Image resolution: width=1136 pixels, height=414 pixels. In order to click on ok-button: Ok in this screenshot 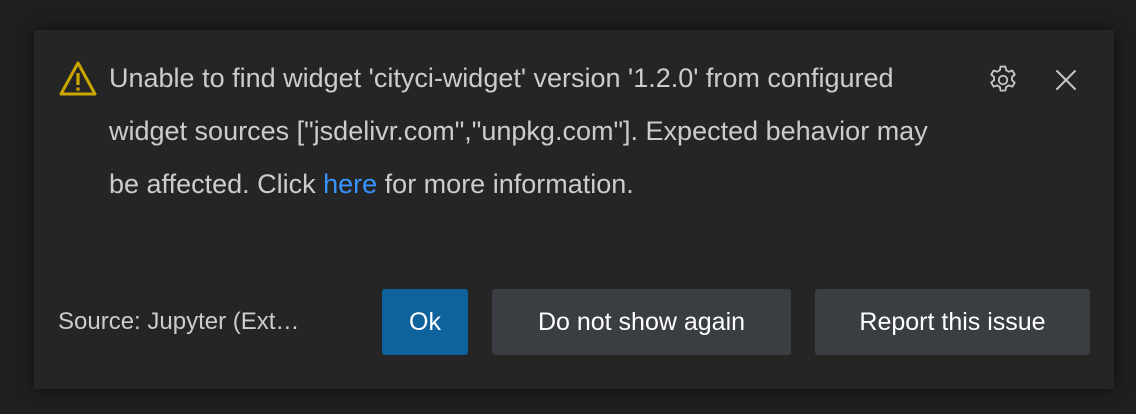, I will do `click(425, 322)`.